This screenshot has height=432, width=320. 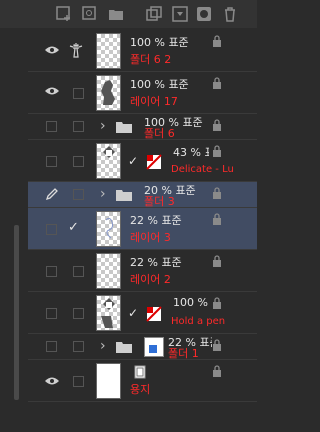 I want to click on folder-thumbnail, so click(x=154, y=347).